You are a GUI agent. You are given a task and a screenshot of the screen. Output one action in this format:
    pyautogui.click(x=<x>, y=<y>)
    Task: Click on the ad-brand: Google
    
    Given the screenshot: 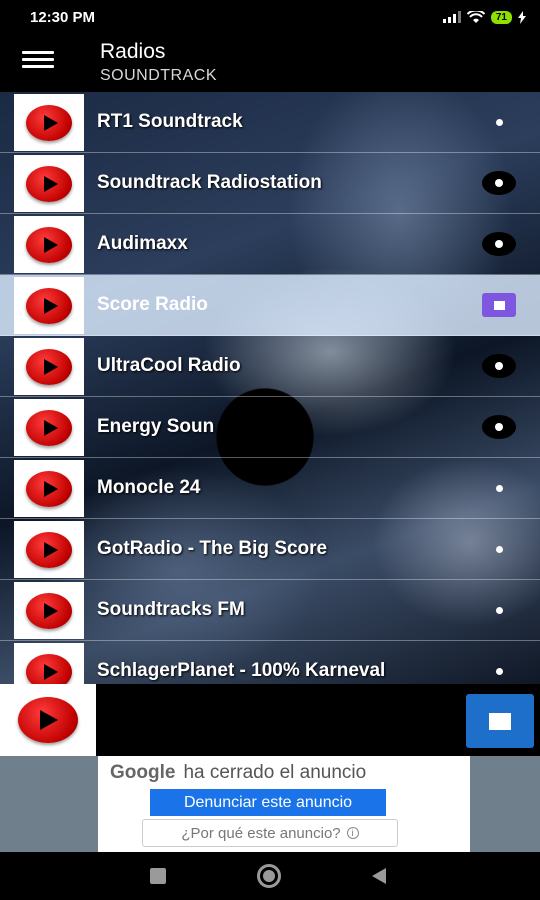 What is the action you would take?
    pyautogui.click(x=143, y=772)
    